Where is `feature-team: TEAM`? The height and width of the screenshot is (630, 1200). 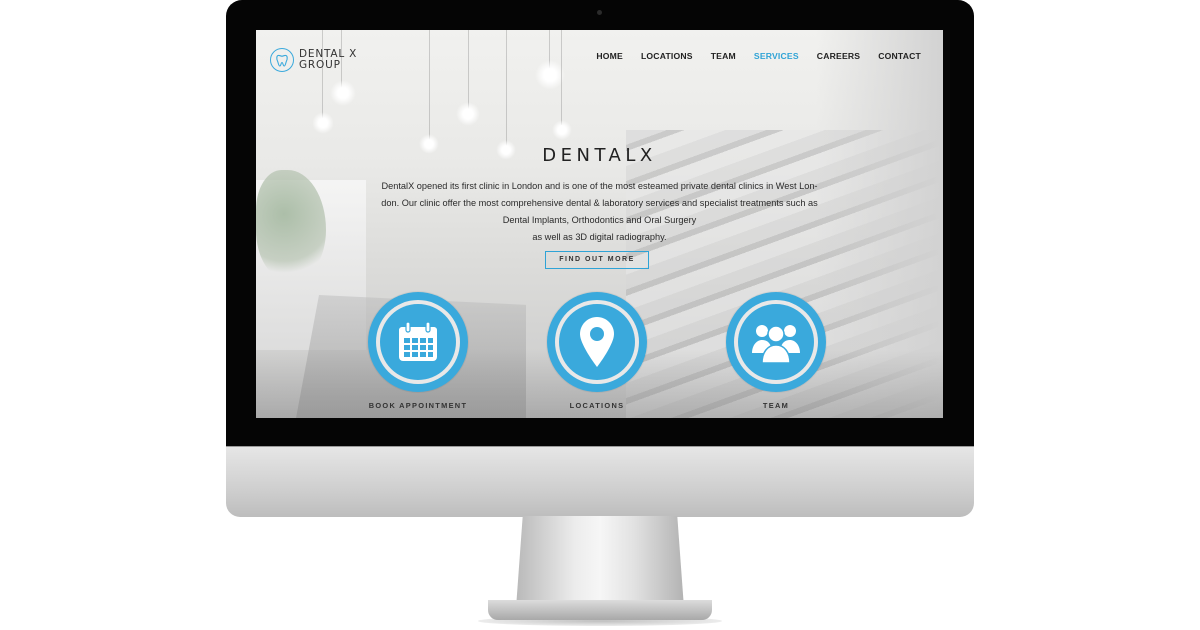
feature-team: TEAM is located at coordinates (776, 351).